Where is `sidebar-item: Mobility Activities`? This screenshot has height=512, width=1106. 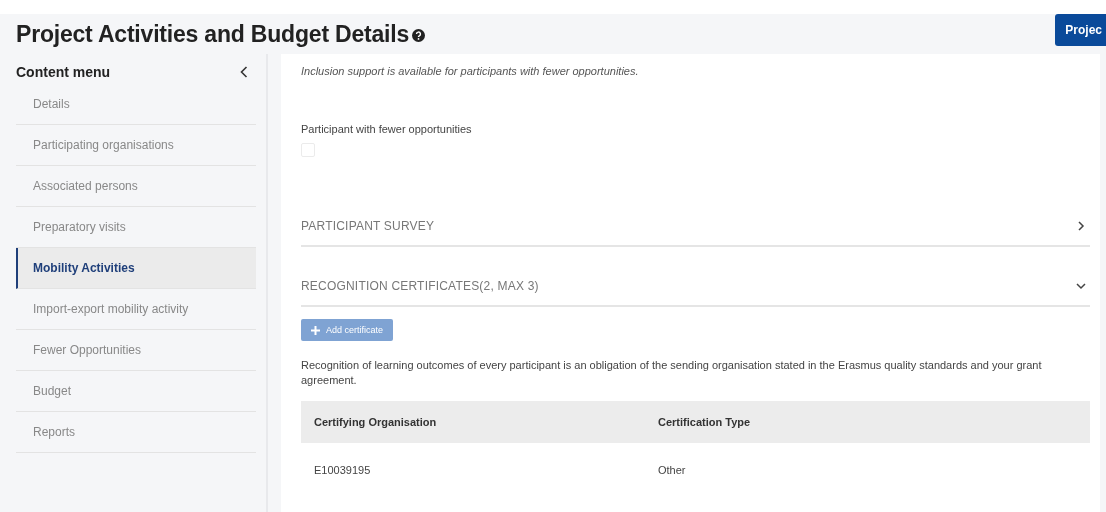
sidebar-item: Mobility Activities is located at coordinates (136, 268).